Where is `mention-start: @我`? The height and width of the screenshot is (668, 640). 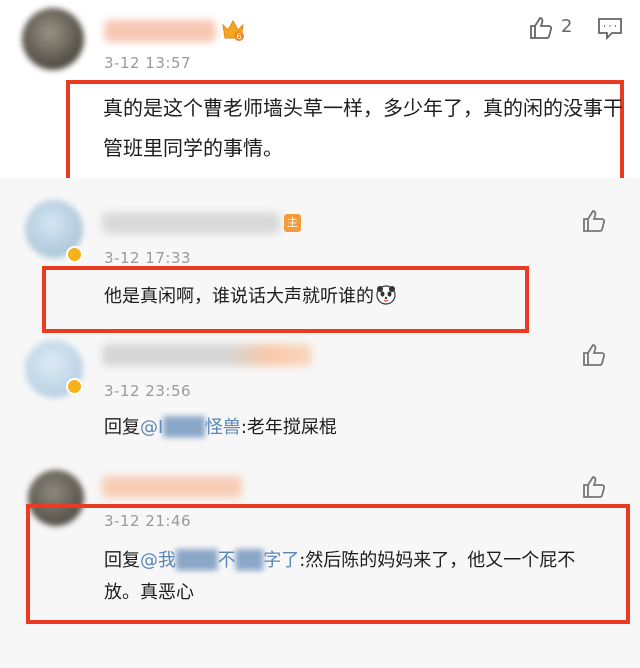
mention-start: @我 is located at coordinates (158, 560).